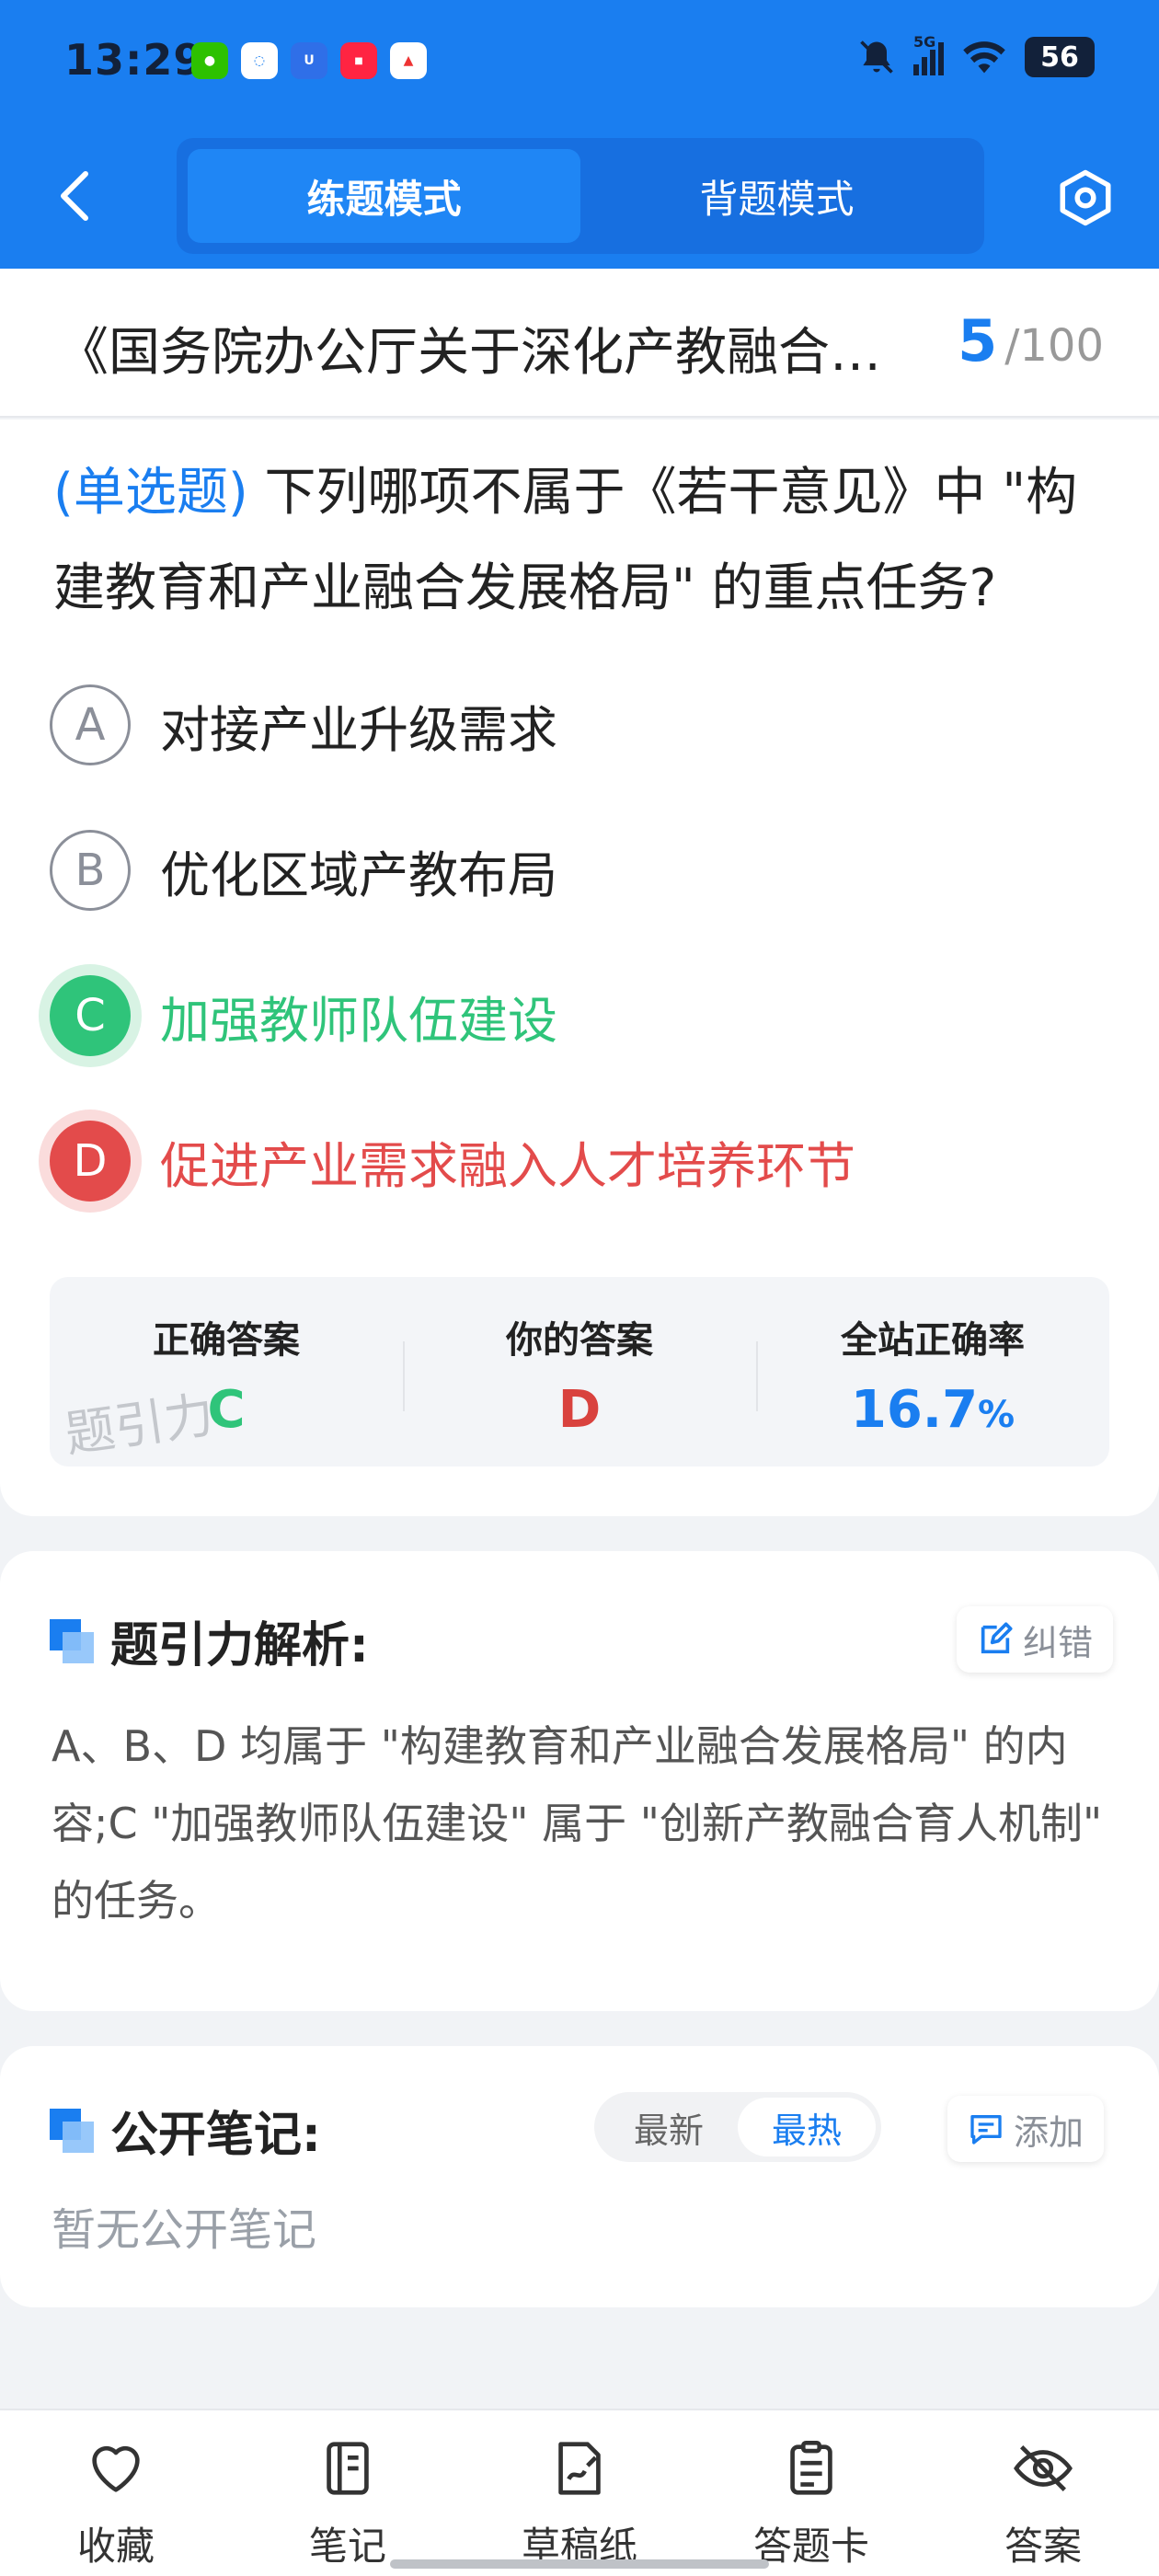  Describe the element at coordinates (579, 134) in the screenshot. I see `top-header: 13:29 ● ◌ U ■ ▲ 5G 56 练题模式 背题模式` at that location.